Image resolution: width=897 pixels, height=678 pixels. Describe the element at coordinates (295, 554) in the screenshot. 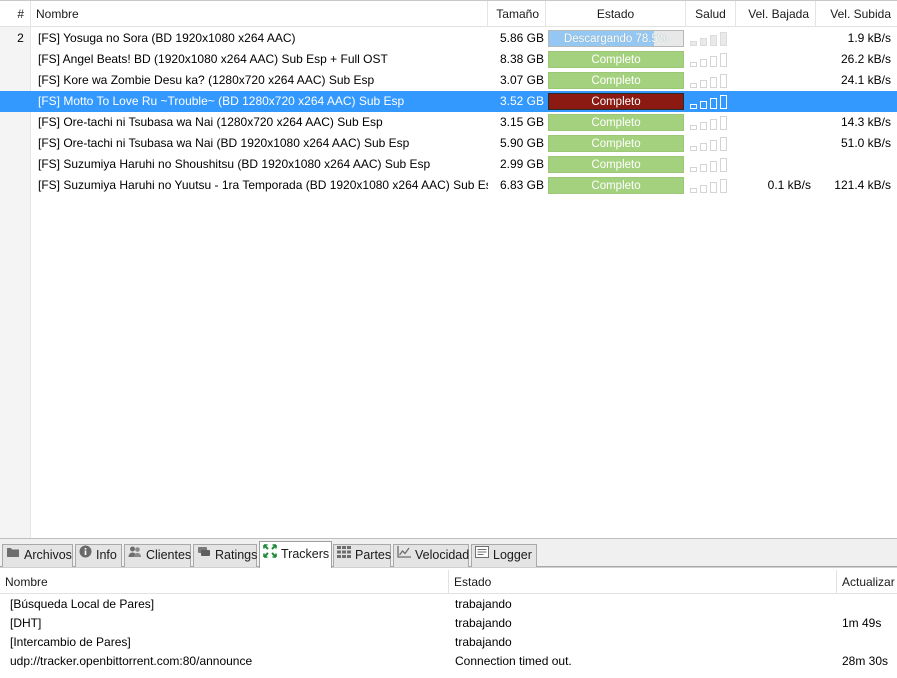

I see `tab-trackers: Trackers` at that location.